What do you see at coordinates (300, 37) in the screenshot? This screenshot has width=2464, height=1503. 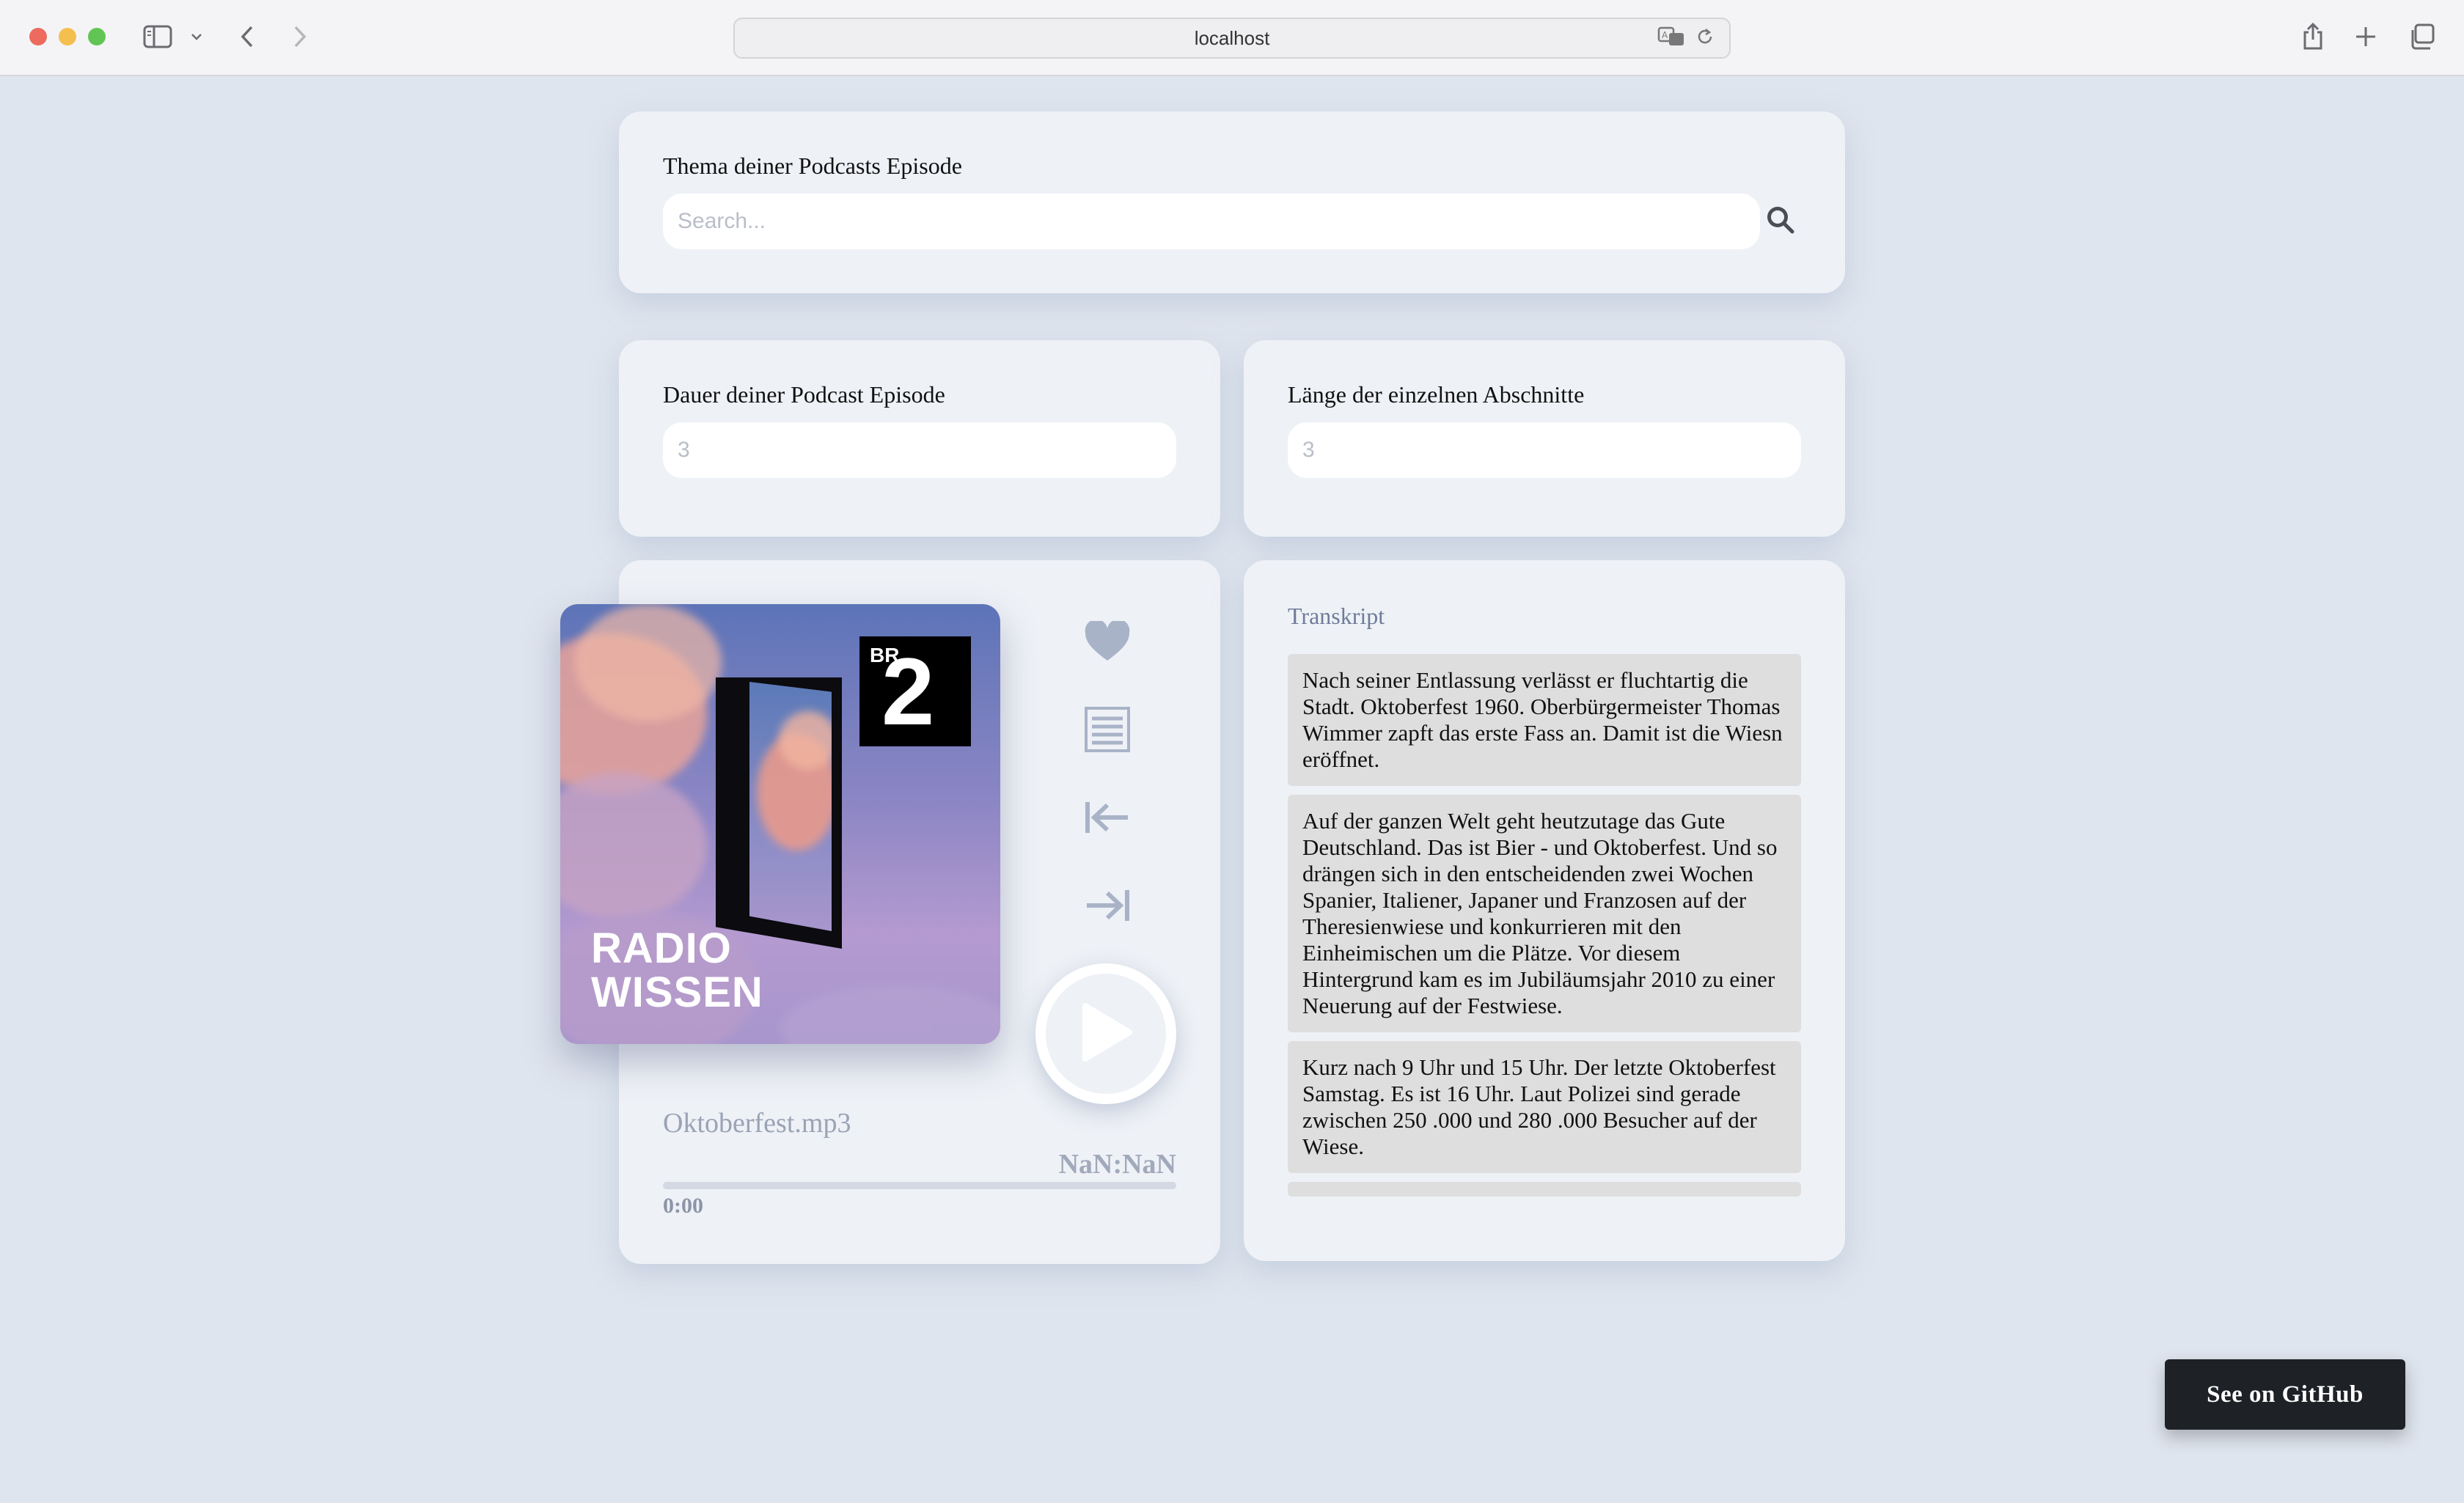 I see `forward-icon` at bounding box center [300, 37].